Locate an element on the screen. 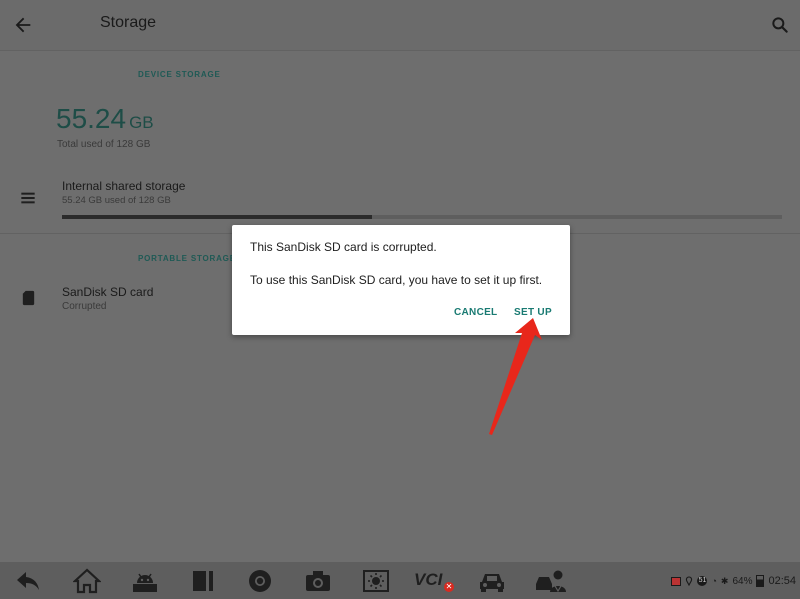  status-area: 51 ◔ ✱ 64% 02:54 is located at coordinates (733, 581).